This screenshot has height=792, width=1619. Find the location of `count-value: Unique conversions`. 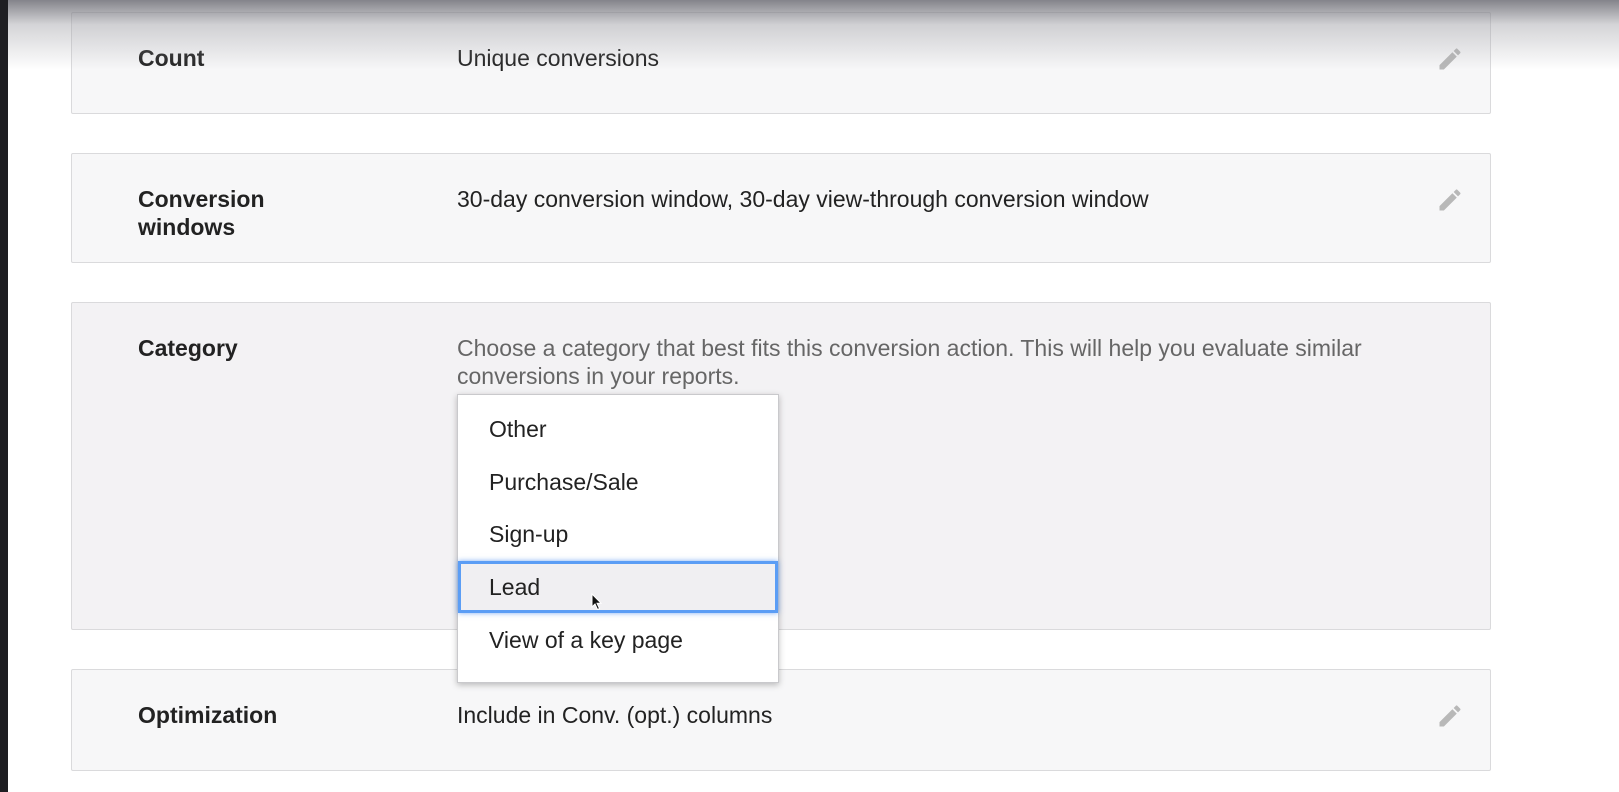

count-value: Unique conversions is located at coordinates (558, 58).